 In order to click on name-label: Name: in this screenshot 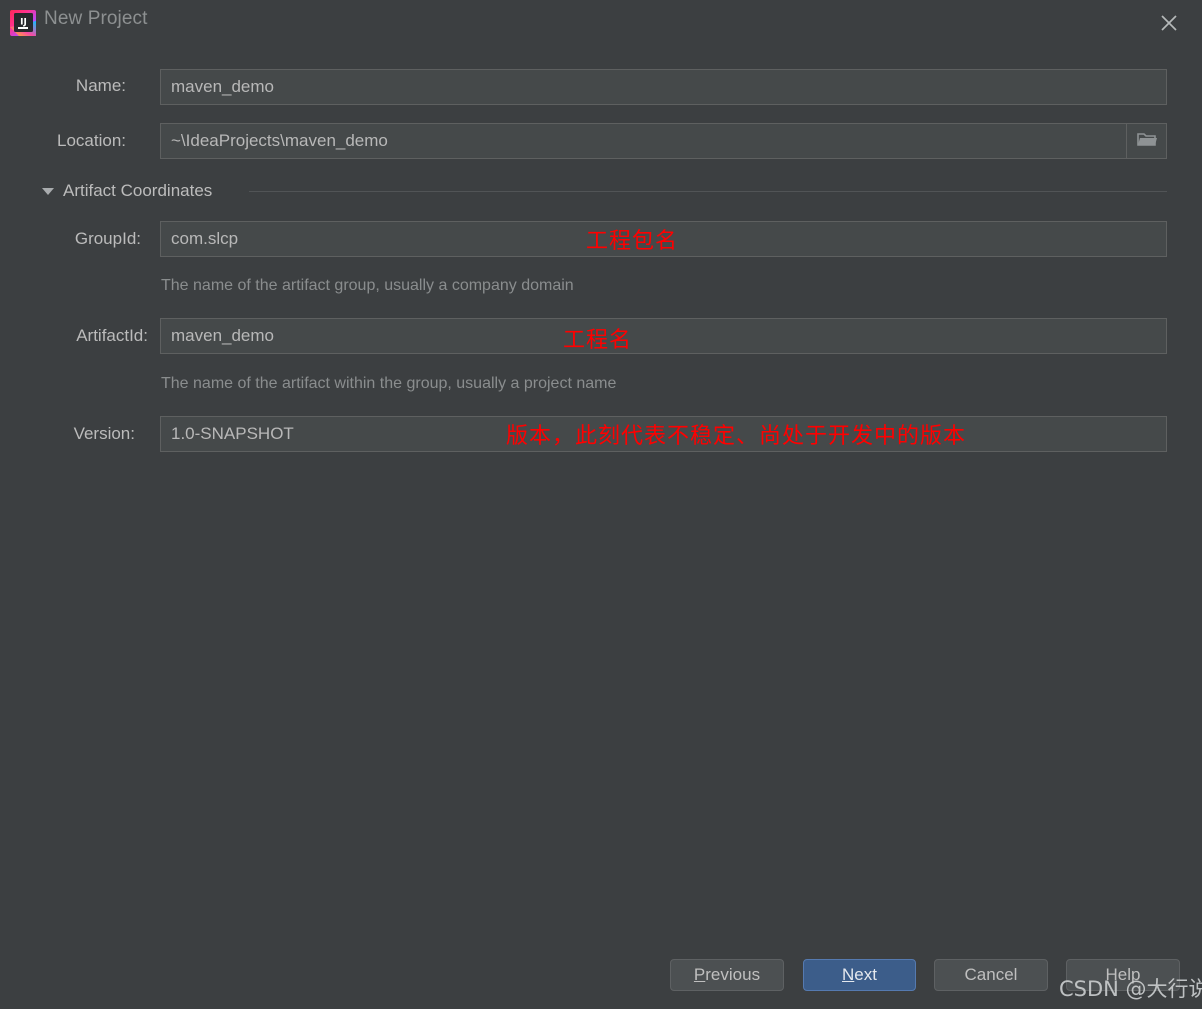, I will do `click(100, 85)`.